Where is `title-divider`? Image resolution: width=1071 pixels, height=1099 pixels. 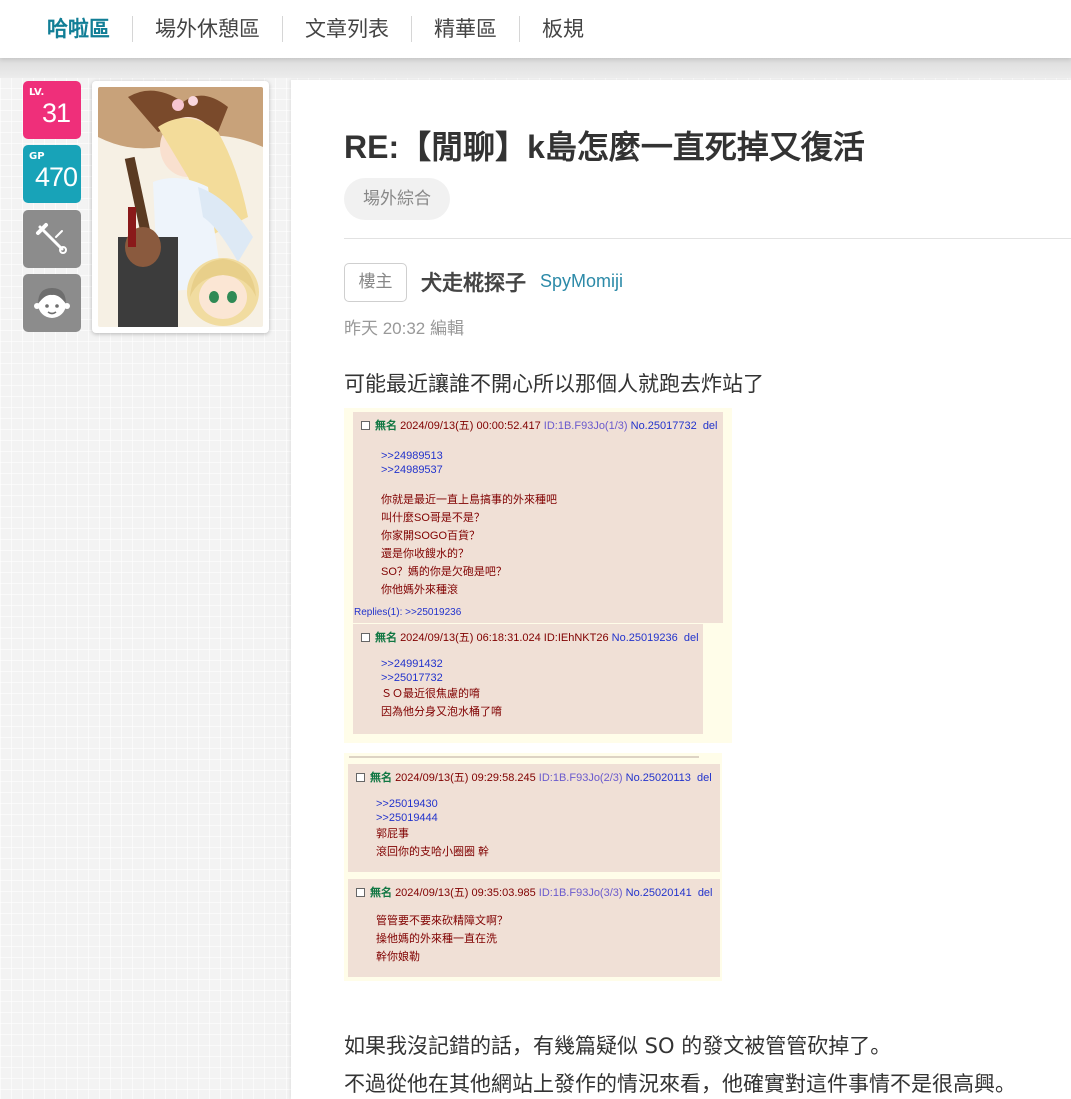 title-divider is located at coordinates (707, 238).